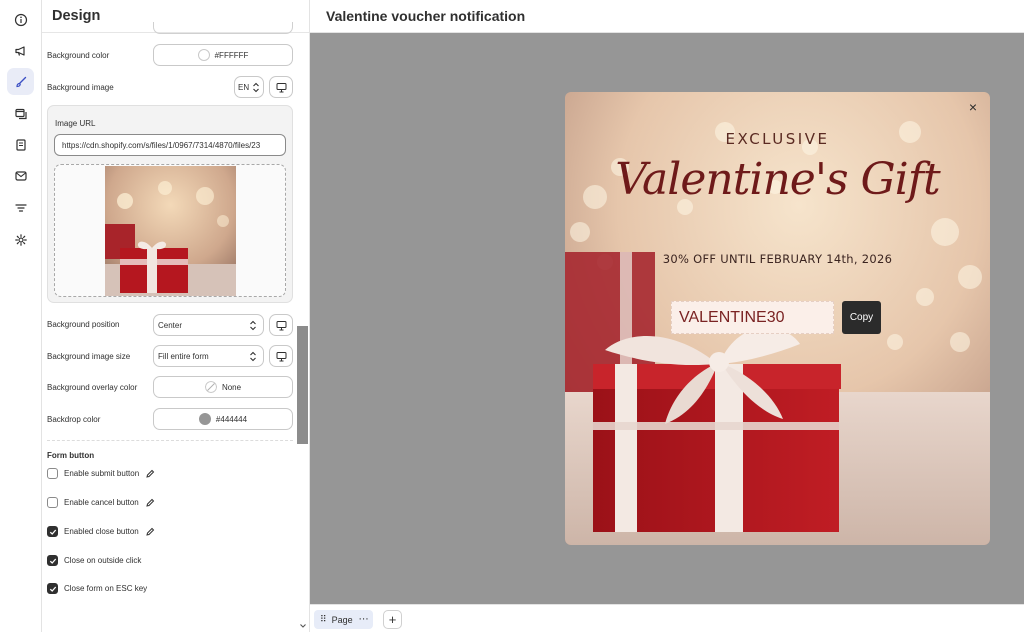 Image resolution: width=1024 pixels, height=632 pixels. I want to click on backdrop-color-value: #444444, so click(231, 419).